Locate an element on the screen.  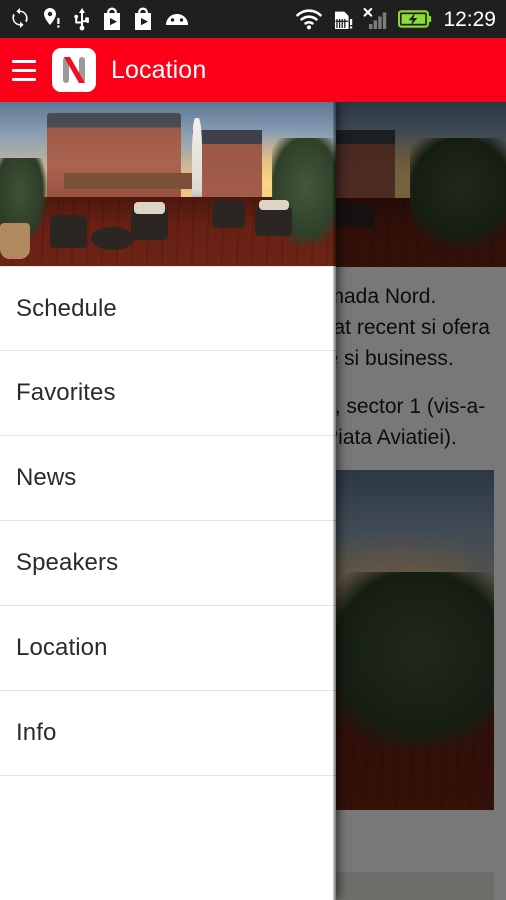
app-logo-icon is located at coordinates (74, 70).